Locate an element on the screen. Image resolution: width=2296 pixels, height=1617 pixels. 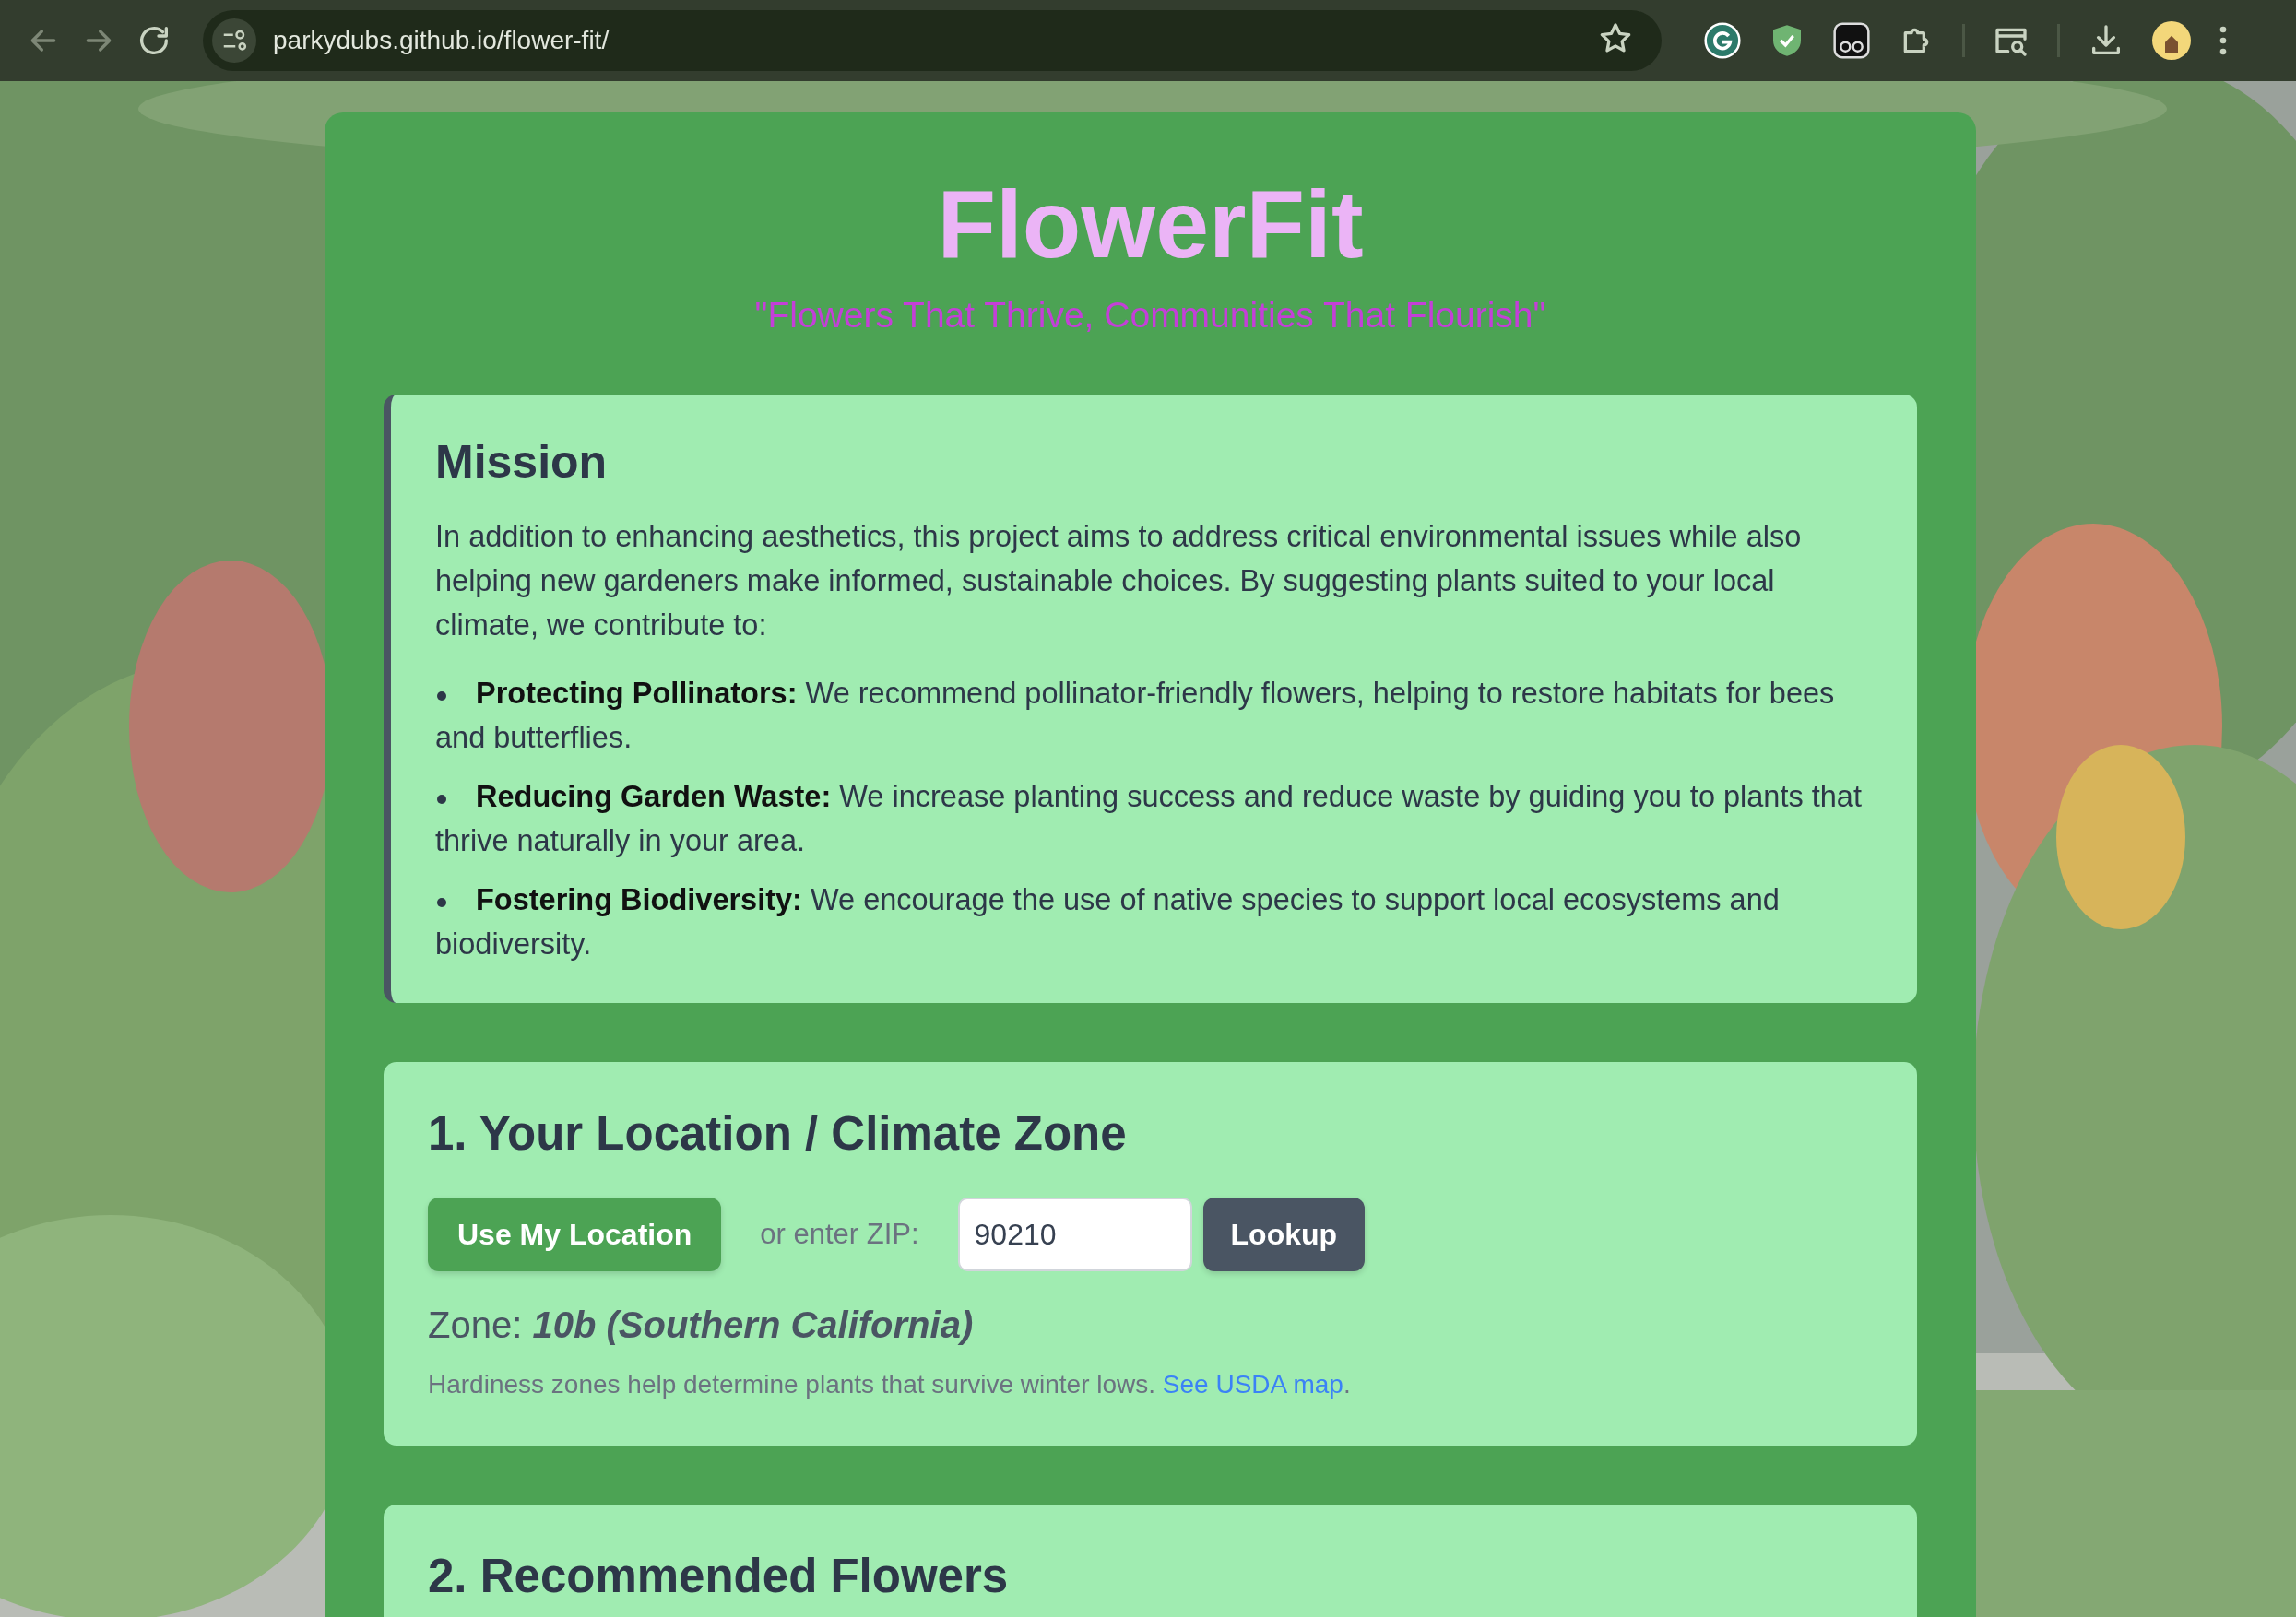
tagline: "Flowers That Thrive, Communities That Flourish" is located at coordinates (1150, 315).